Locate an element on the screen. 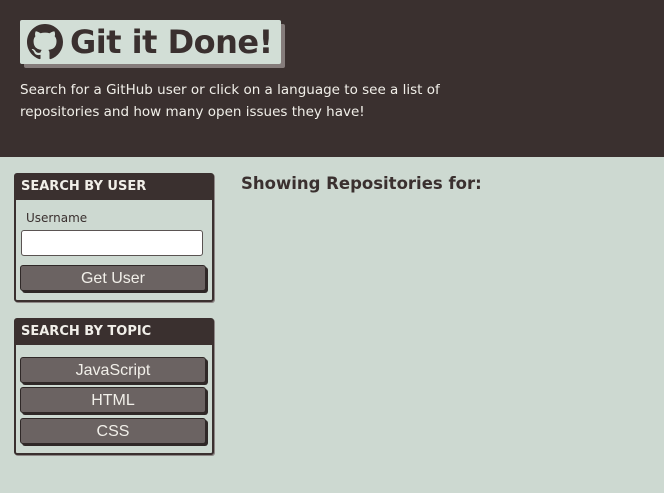 The image size is (664, 493). github-icon is located at coordinates (45, 42).